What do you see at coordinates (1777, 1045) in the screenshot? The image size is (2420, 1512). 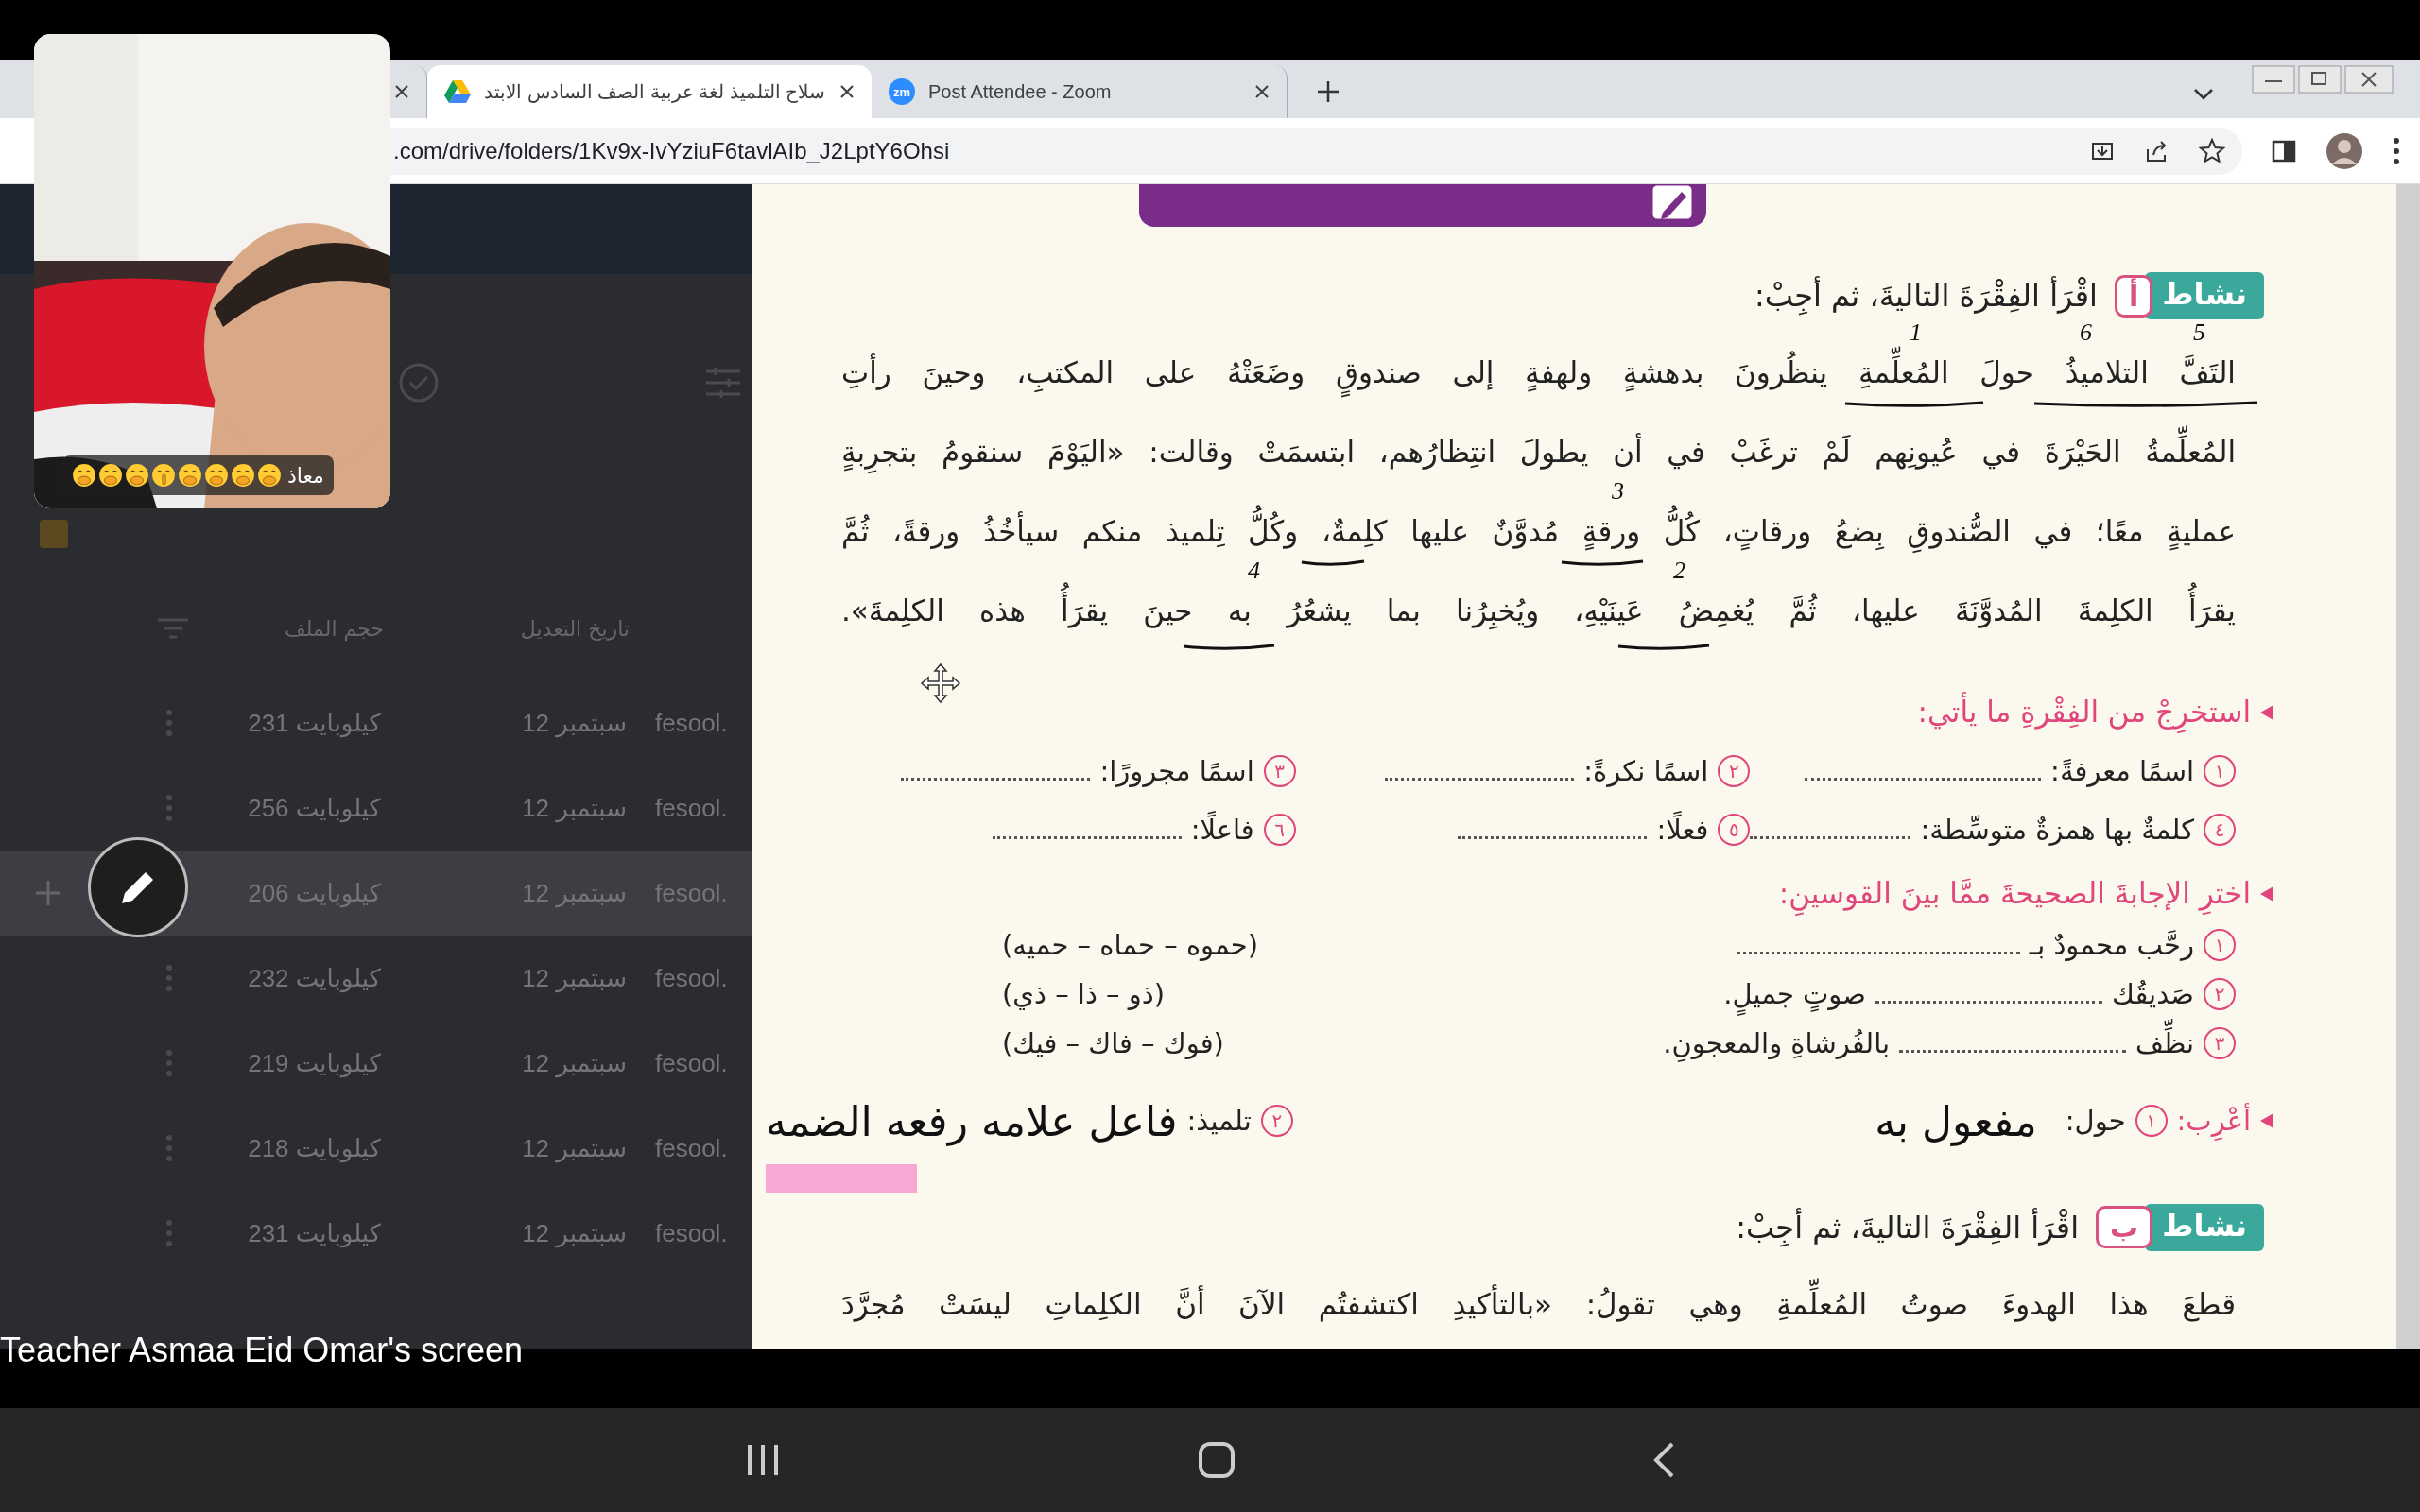 I see `item-label: بالفُرشاةِ والمعجونِ.` at bounding box center [1777, 1045].